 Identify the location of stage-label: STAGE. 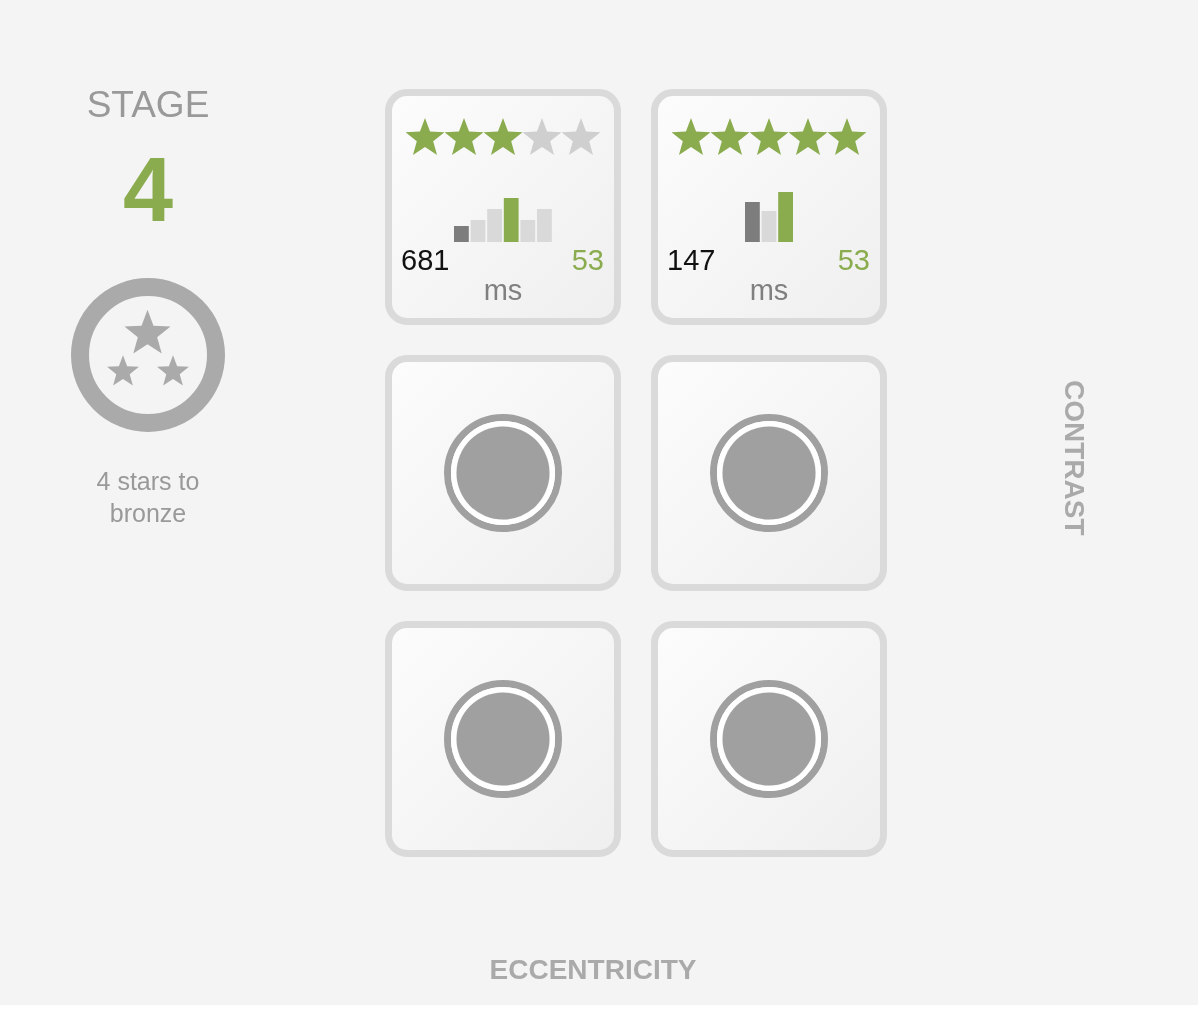
(148, 105).